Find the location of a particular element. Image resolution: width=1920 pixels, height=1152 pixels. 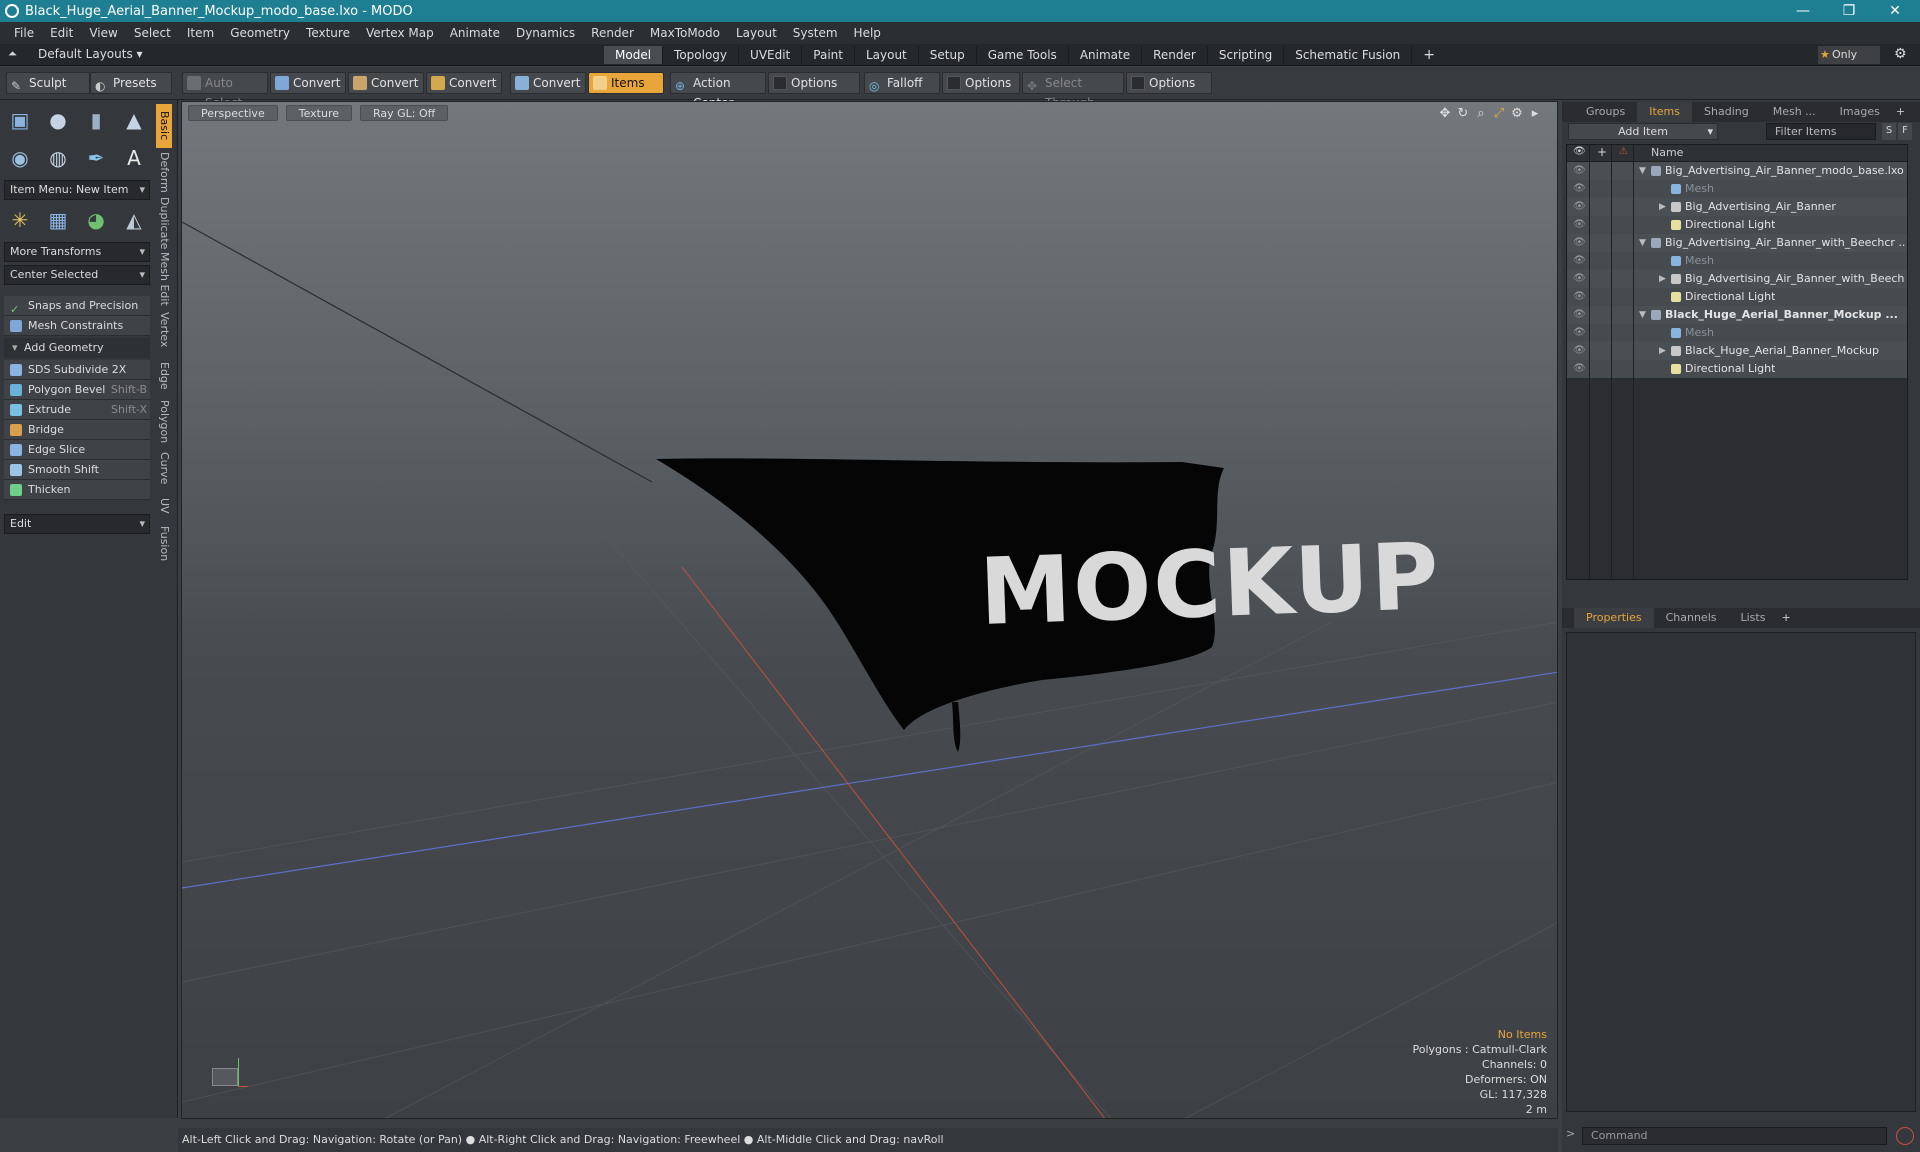

record-icon is located at coordinates (1905, 1136).